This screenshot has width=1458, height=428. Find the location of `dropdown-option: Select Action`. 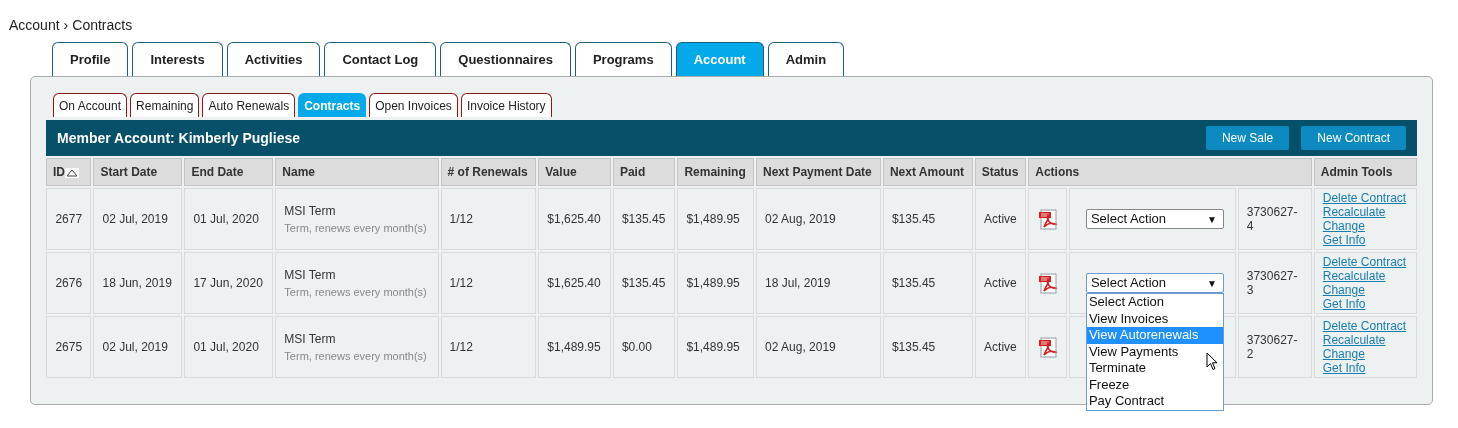

dropdown-option: Select Action is located at coordinates (1154, 302).